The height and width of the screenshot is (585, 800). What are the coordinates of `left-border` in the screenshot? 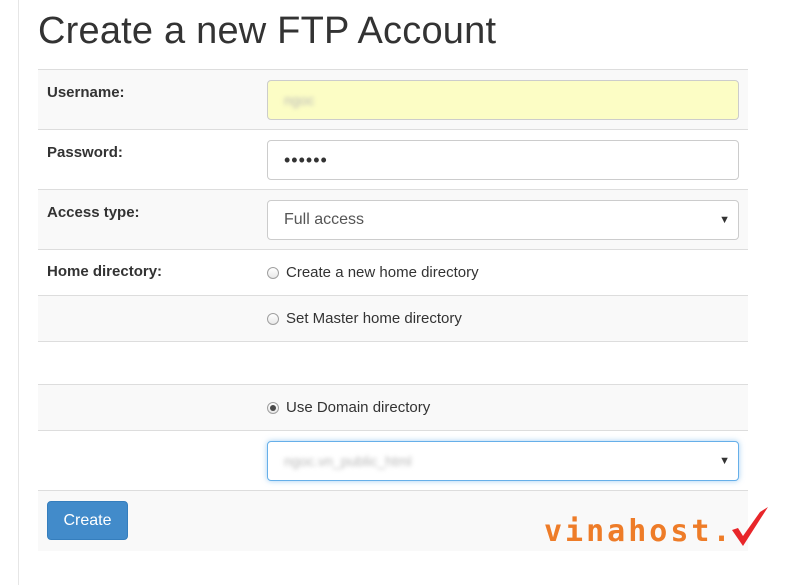 It's located at (18, 292).